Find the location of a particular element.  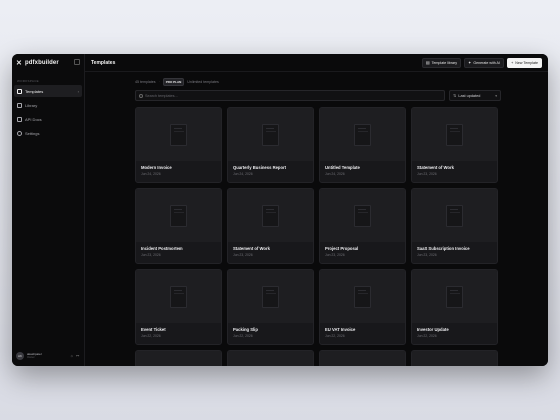

library-icon: ▤ is located at coordinates (427, 62).